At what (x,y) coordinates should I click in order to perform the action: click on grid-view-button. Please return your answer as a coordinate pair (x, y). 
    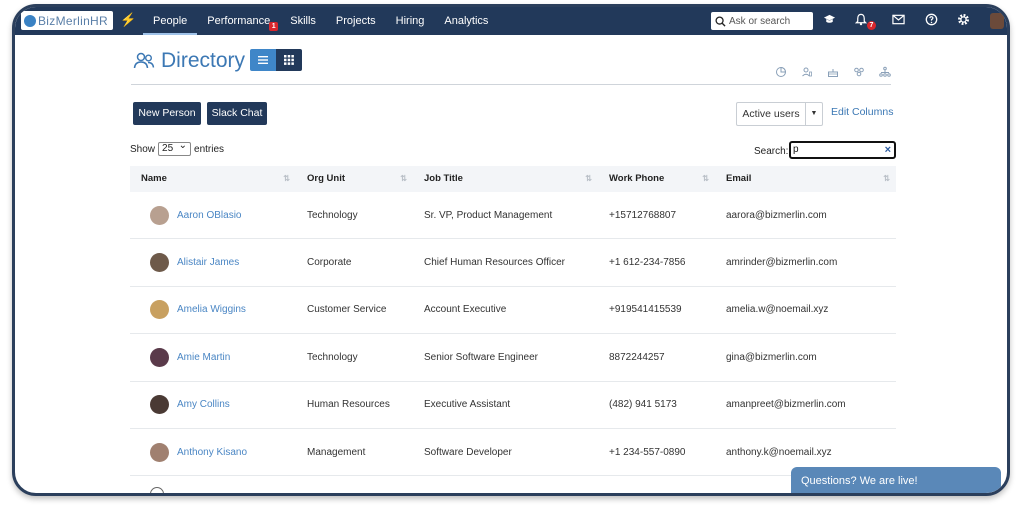
    Looking at the image, I should click on (289, 60).